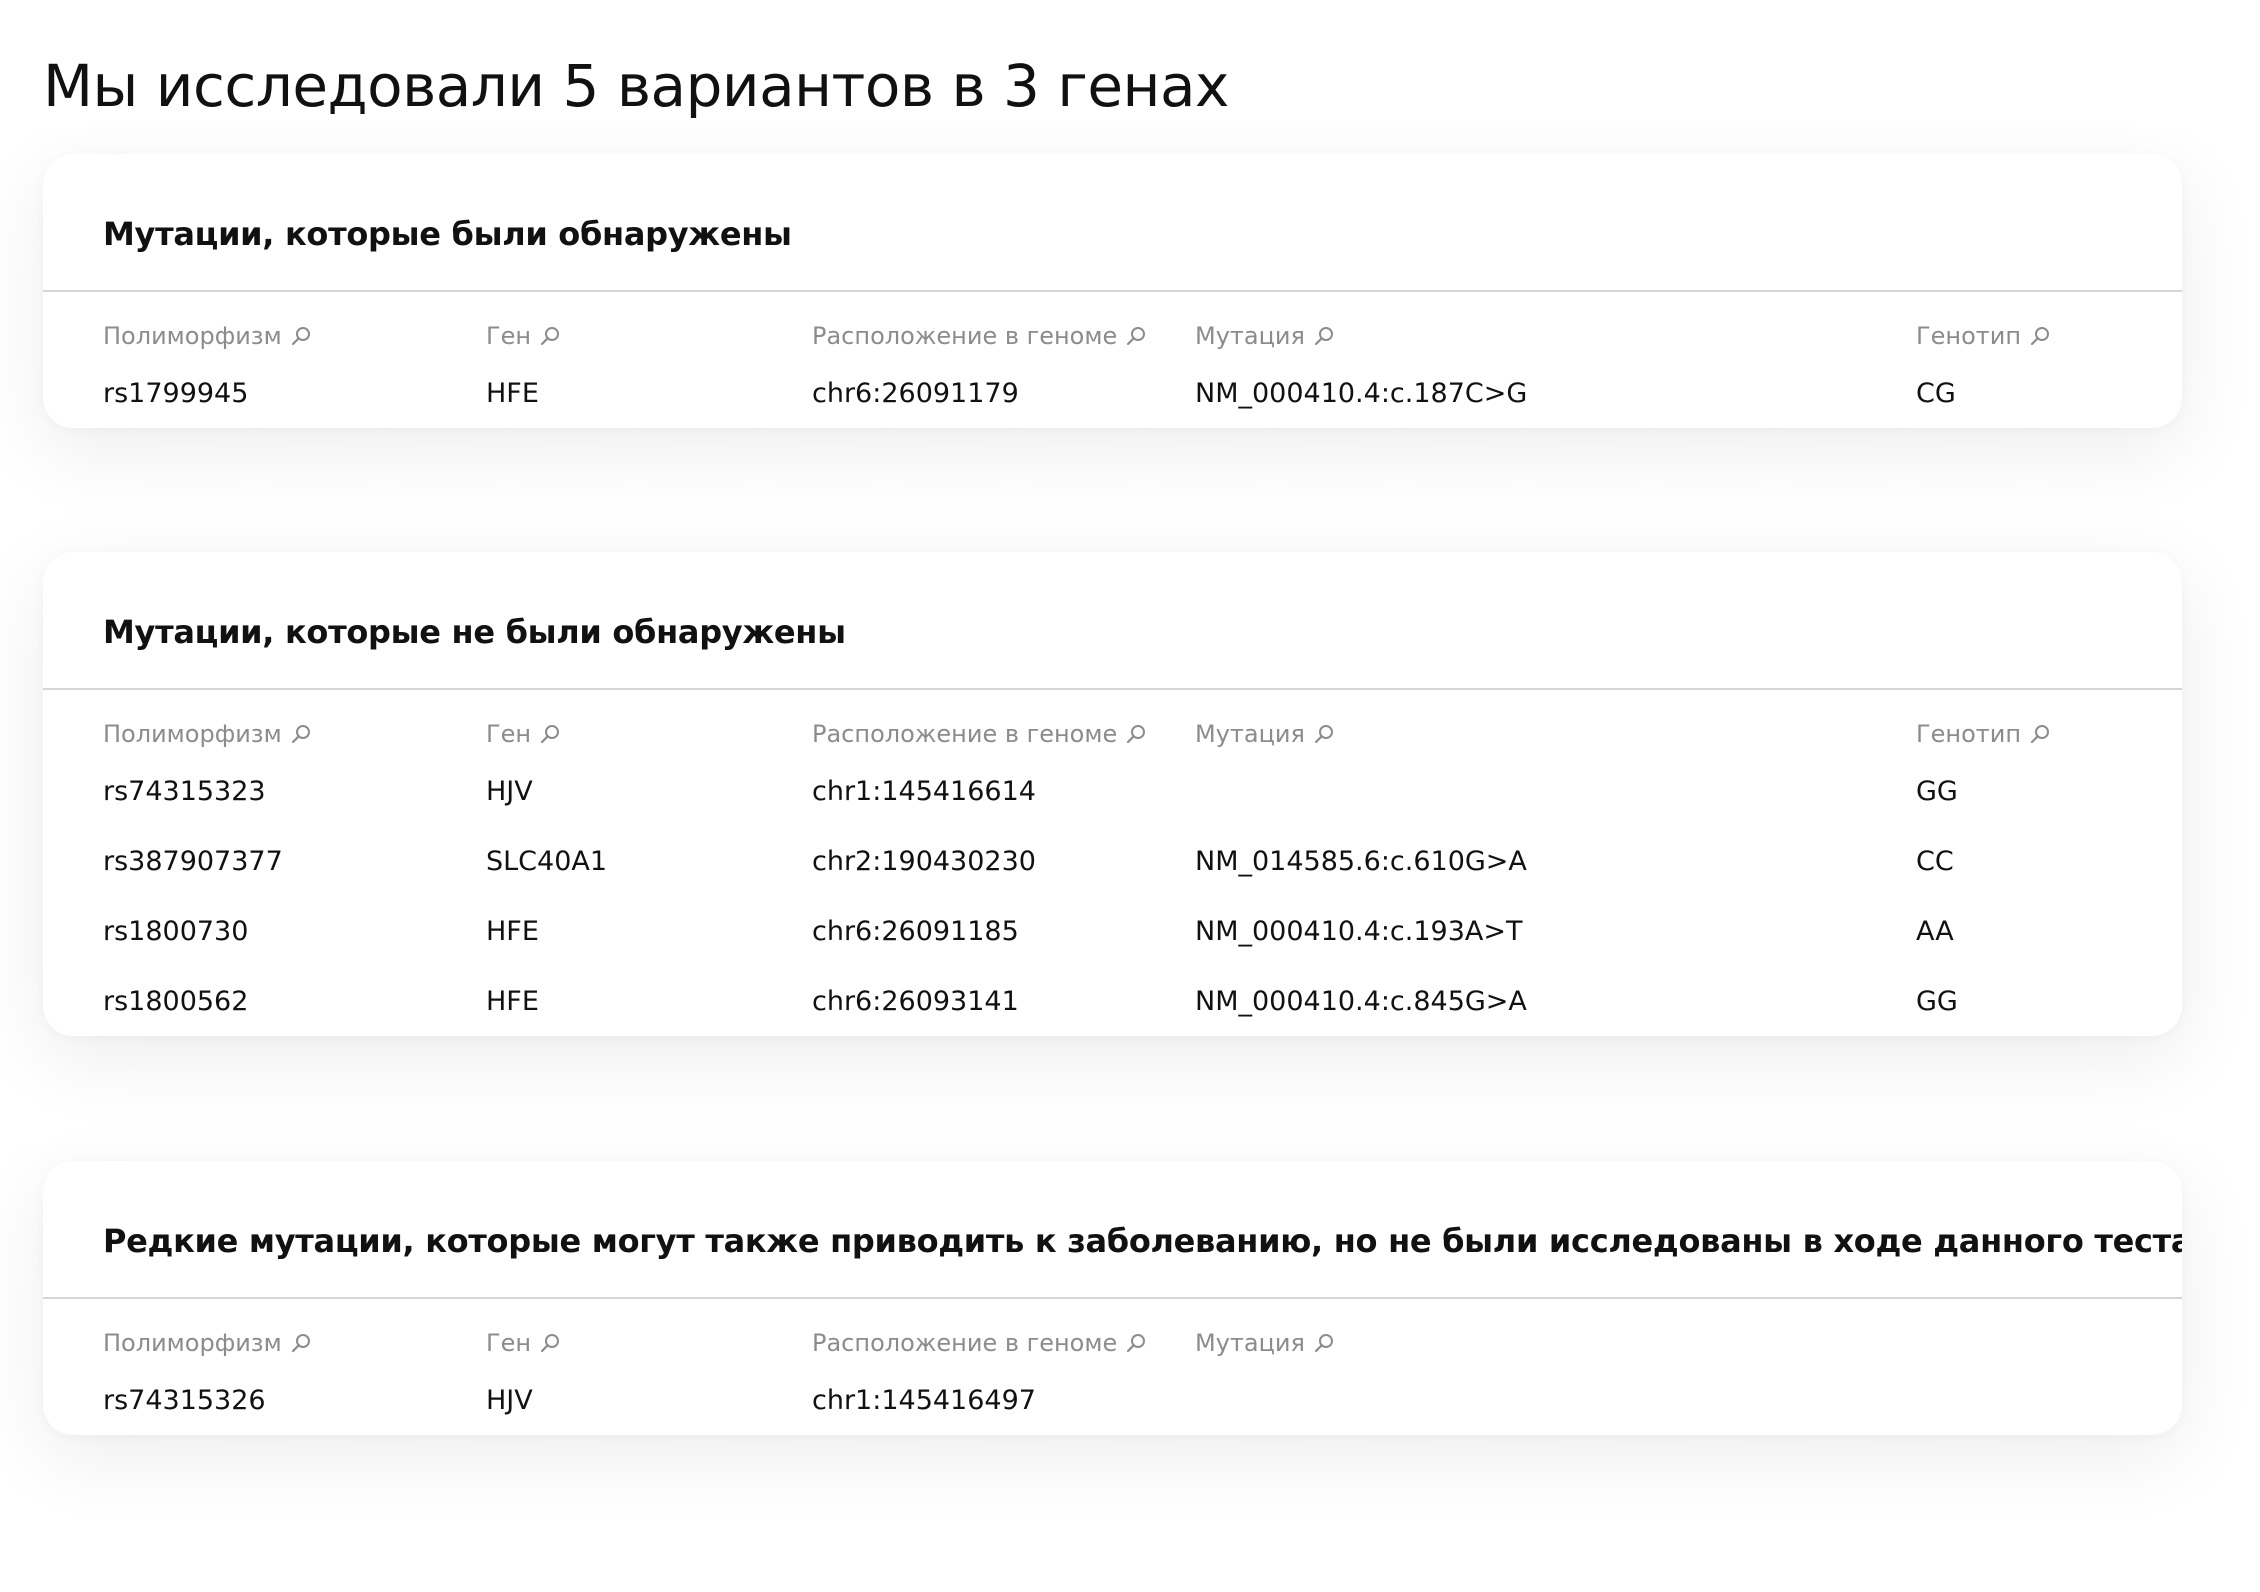 The height and width of the screenshot is (1592, 2260). Describe the element at coordinates (184, 1400) in the screenshot. I see `cell-polymorphism: rs74315326` at that location.